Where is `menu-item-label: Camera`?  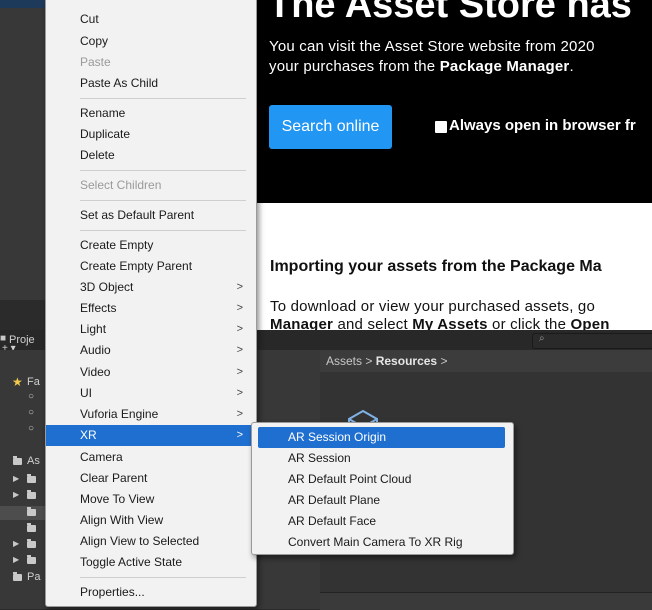
menu-item-label: Camera is located at coordinates (101, 457).